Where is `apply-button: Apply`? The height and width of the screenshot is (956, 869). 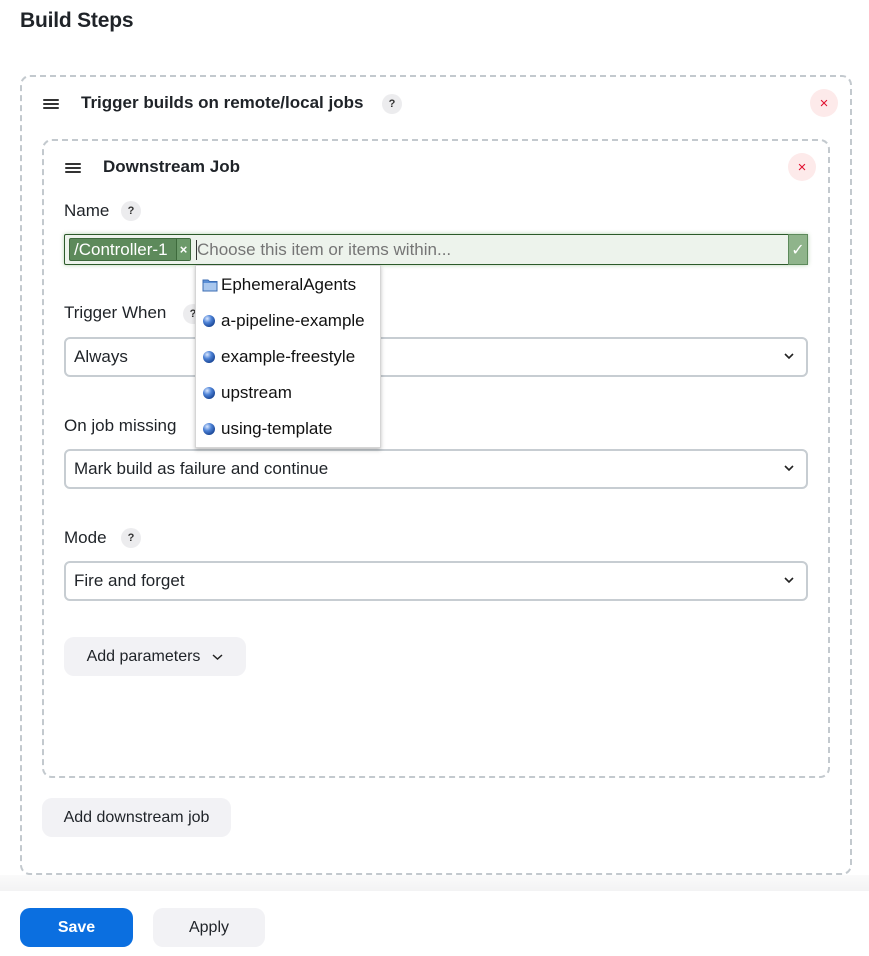 apply-button: Apply is located at coordinates (209, 927).